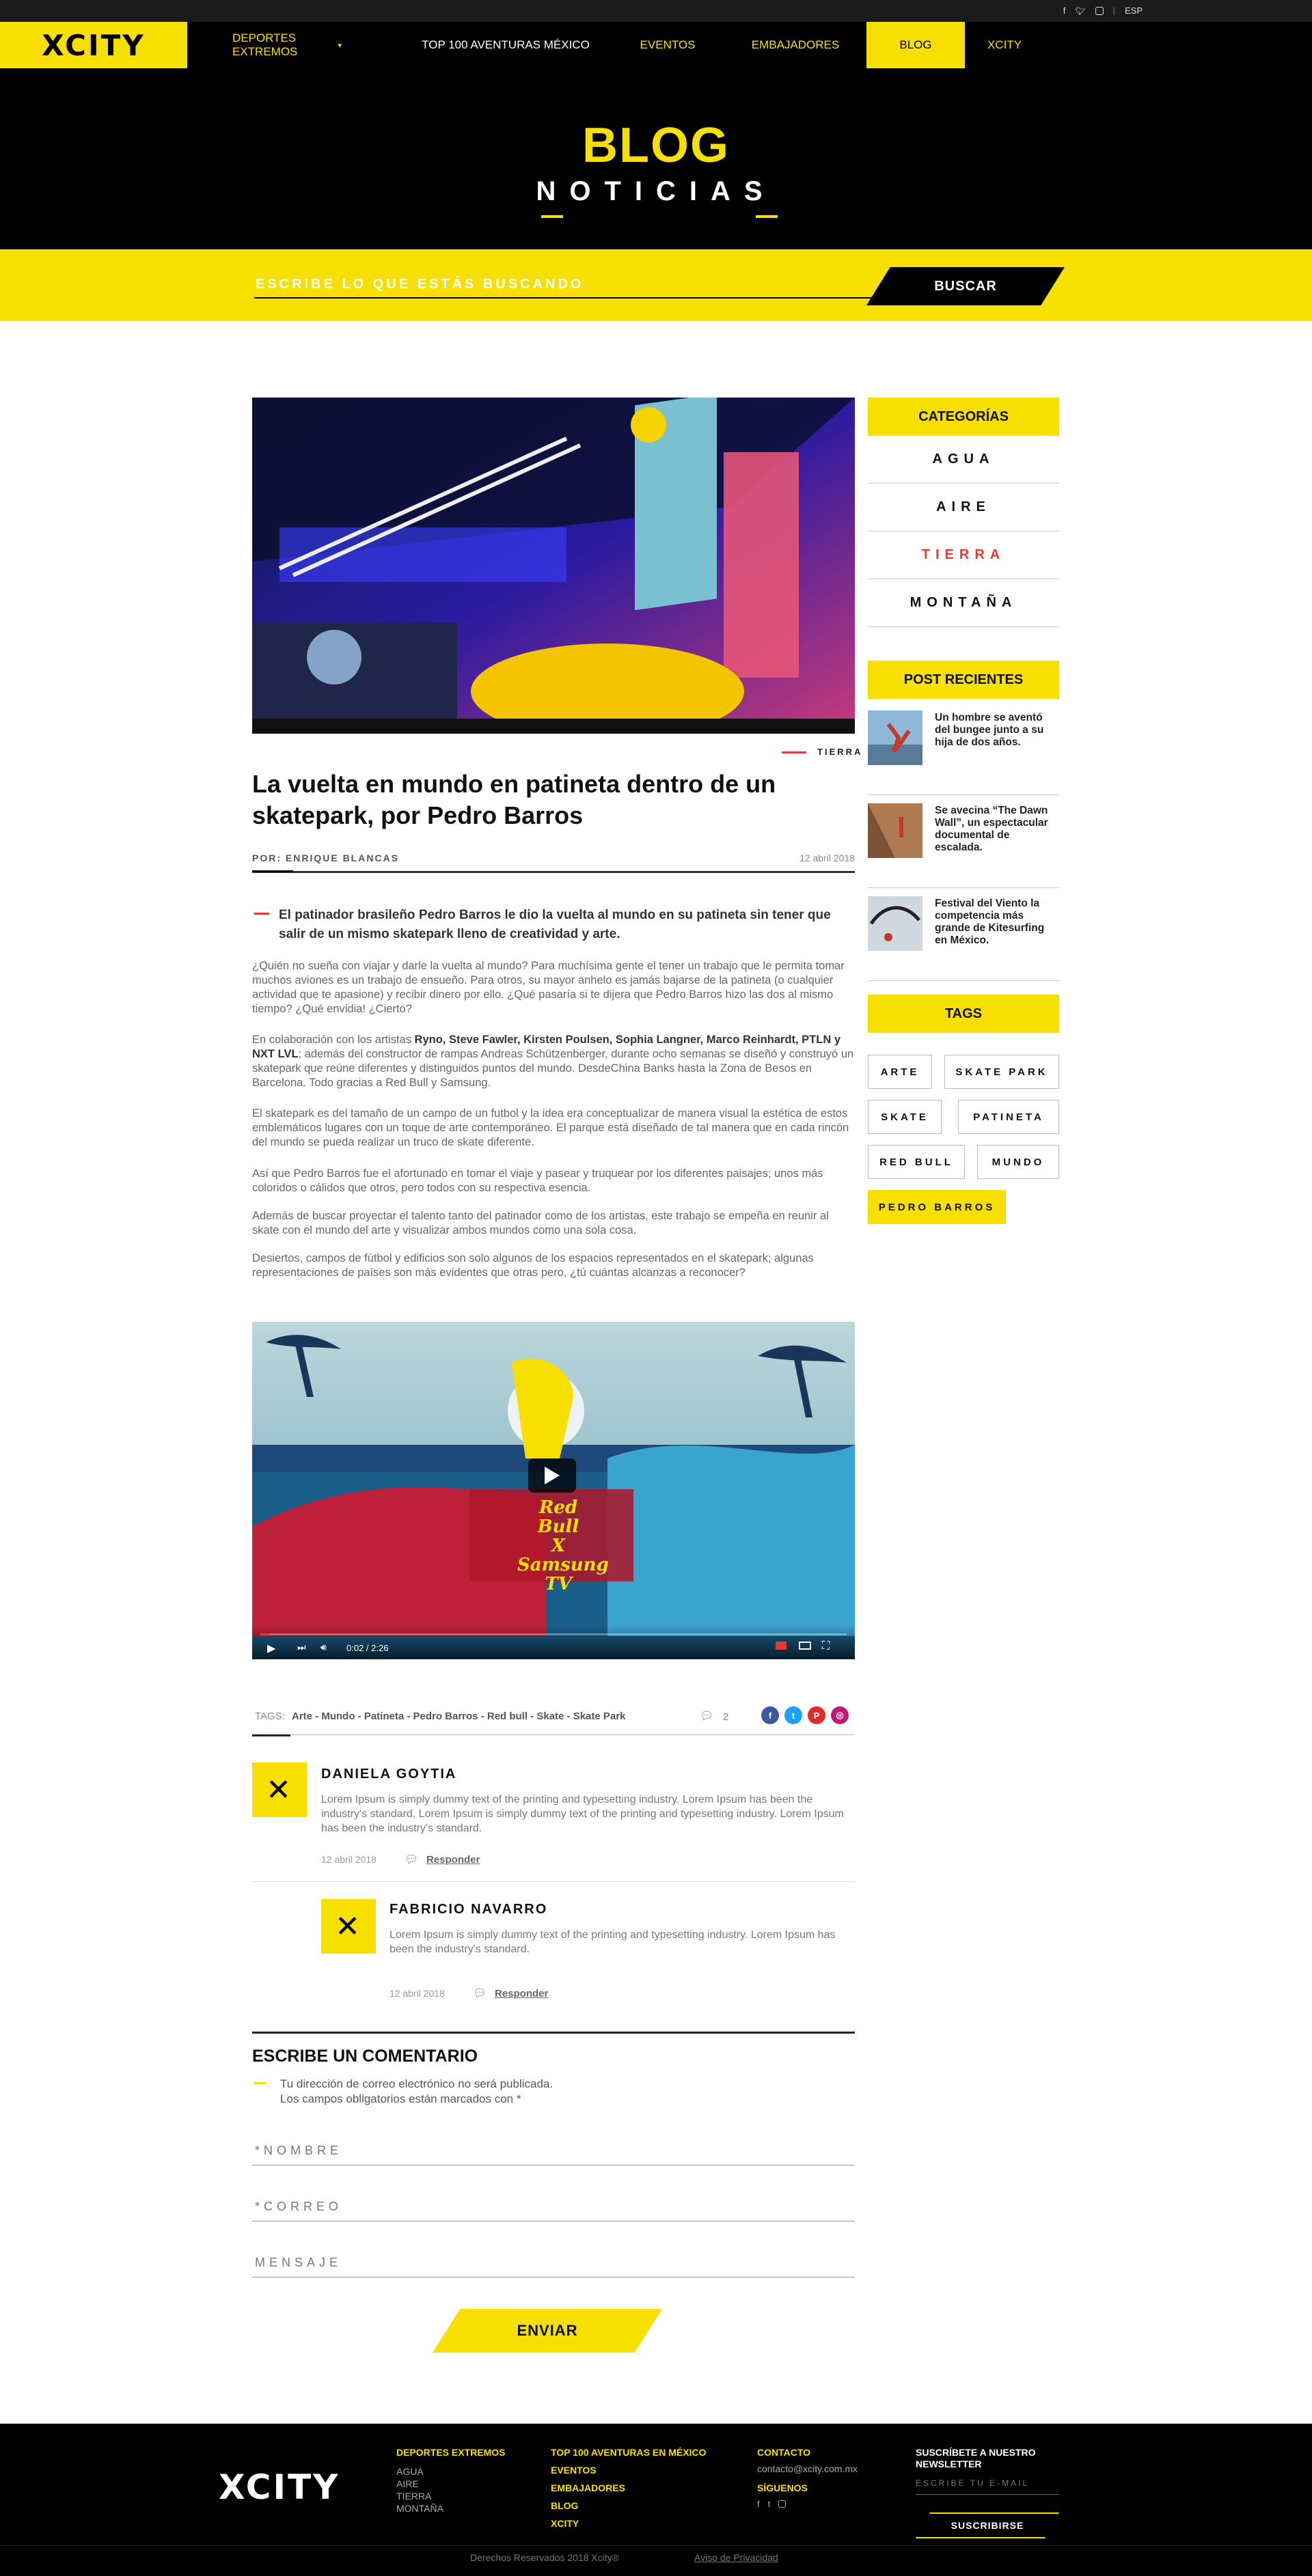 This screenshot has width=1312, height=2576. Describe the element at coordinates (348, 1927) in the screenshot. I see `avatar-x-icon: ✕` at that location.